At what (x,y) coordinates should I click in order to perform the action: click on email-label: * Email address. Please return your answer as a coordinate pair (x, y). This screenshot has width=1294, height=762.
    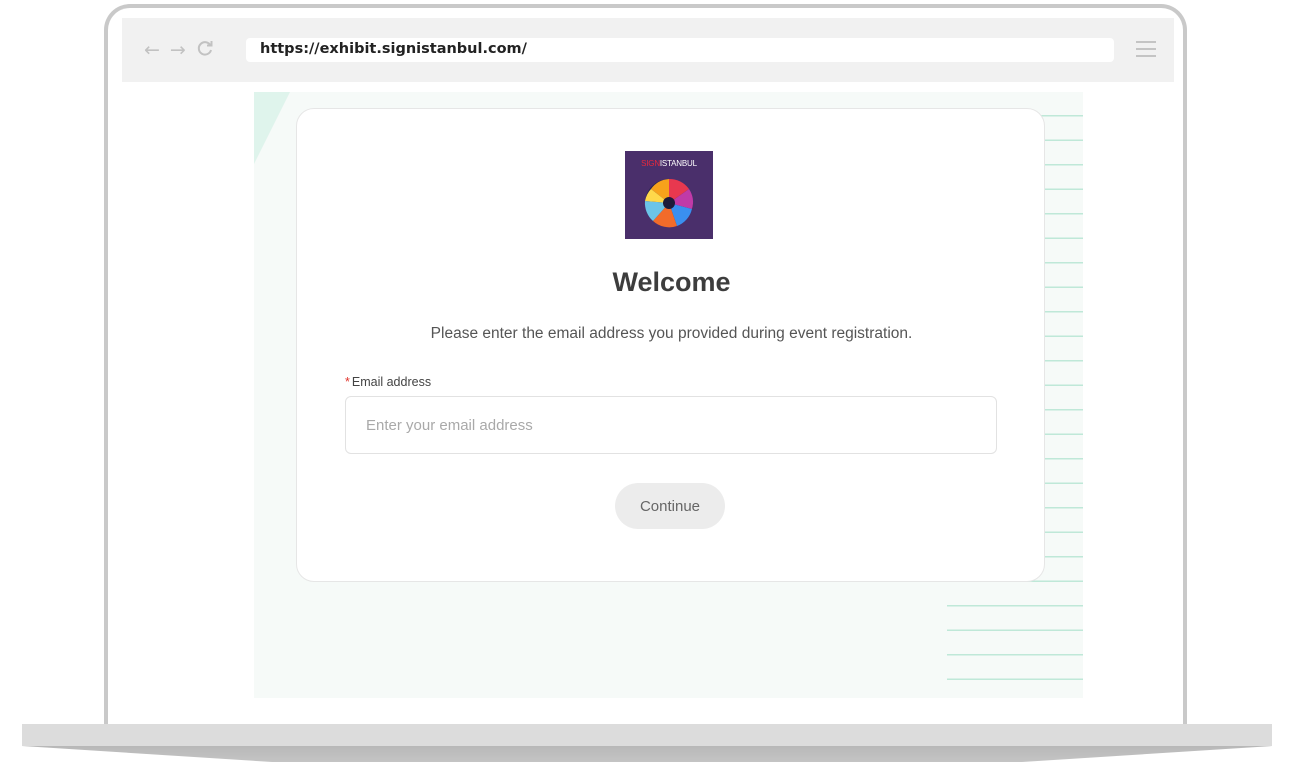
    Looking at the image, I should click on (388, 382).